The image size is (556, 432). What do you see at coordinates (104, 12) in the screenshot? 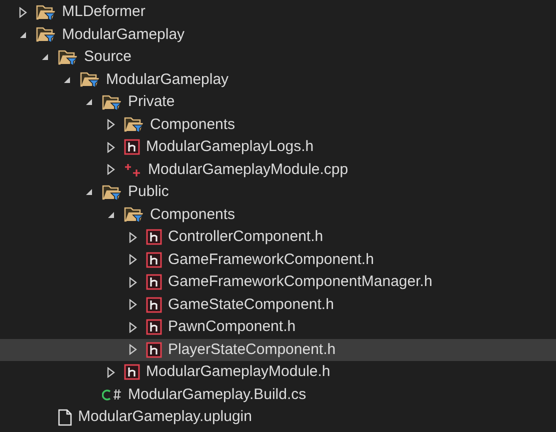
I see `item-label: MLDeformer` at bounding box center [104, 12].